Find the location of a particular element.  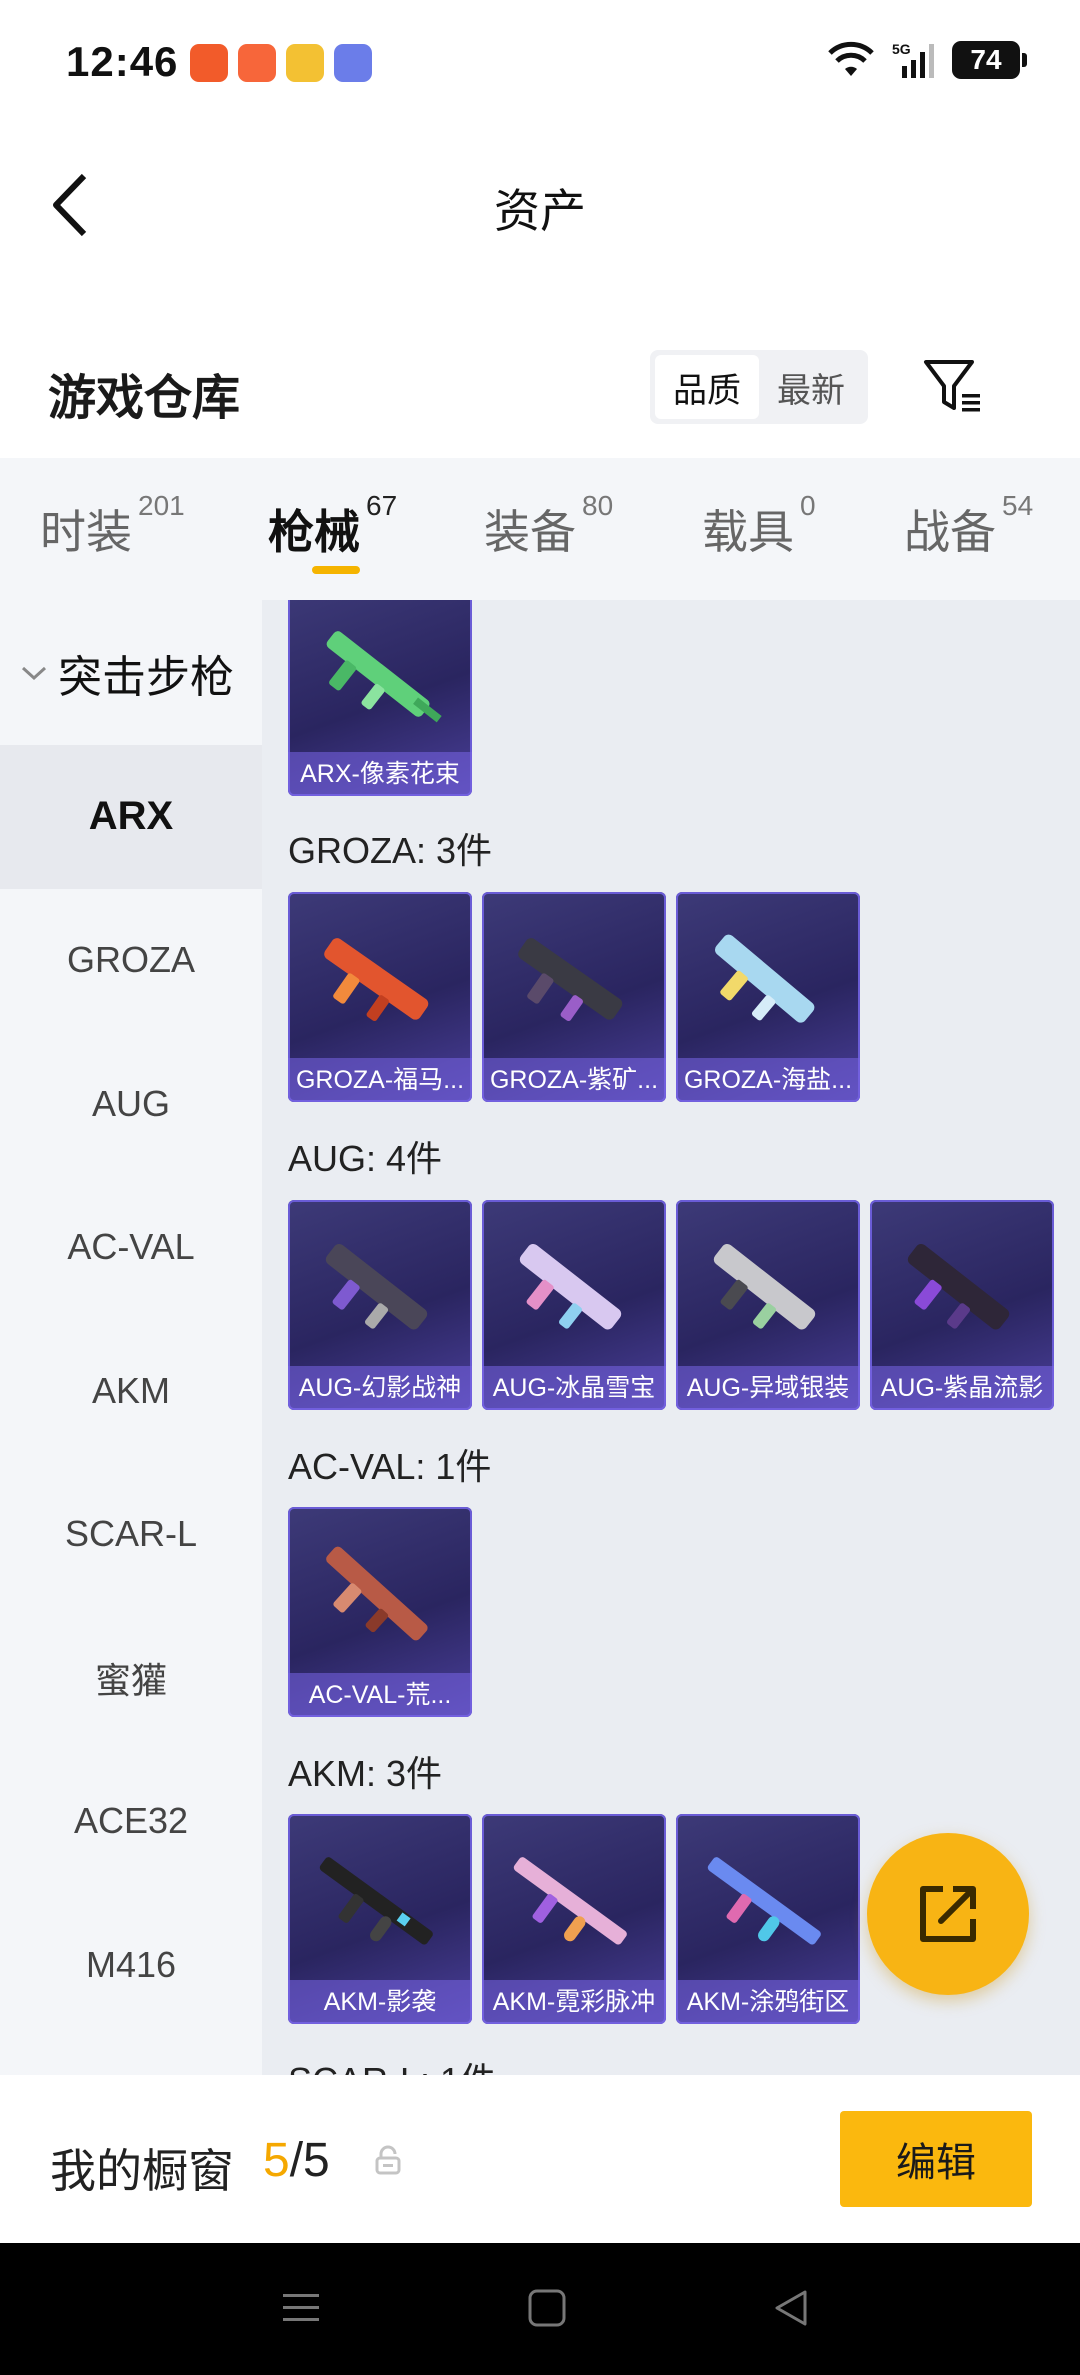

skin-card: ARX-像素花束 is located at coordinates (380, 698).